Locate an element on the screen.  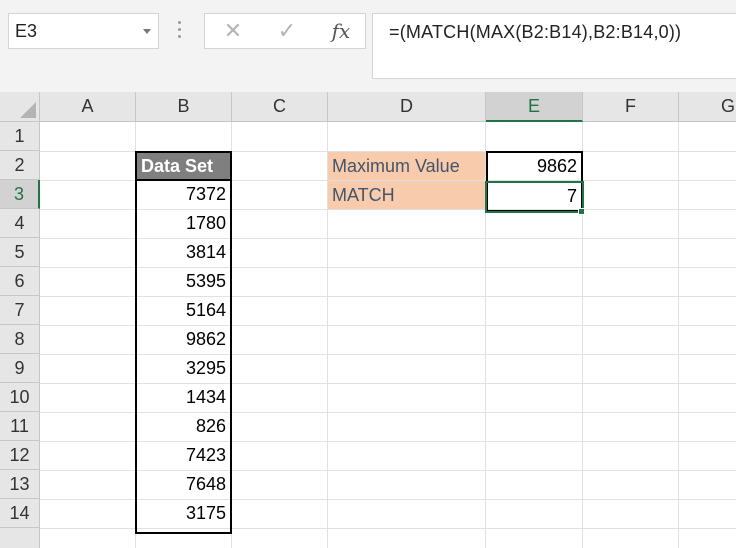
data-cell-b13: 7648 is located at coordinates (183, 484).